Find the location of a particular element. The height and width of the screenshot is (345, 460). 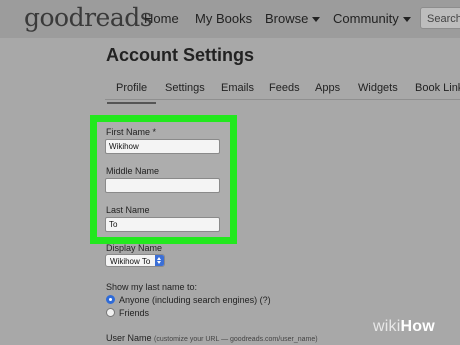

display-name-select: Wikihow To is located at coordinates (135, 260).